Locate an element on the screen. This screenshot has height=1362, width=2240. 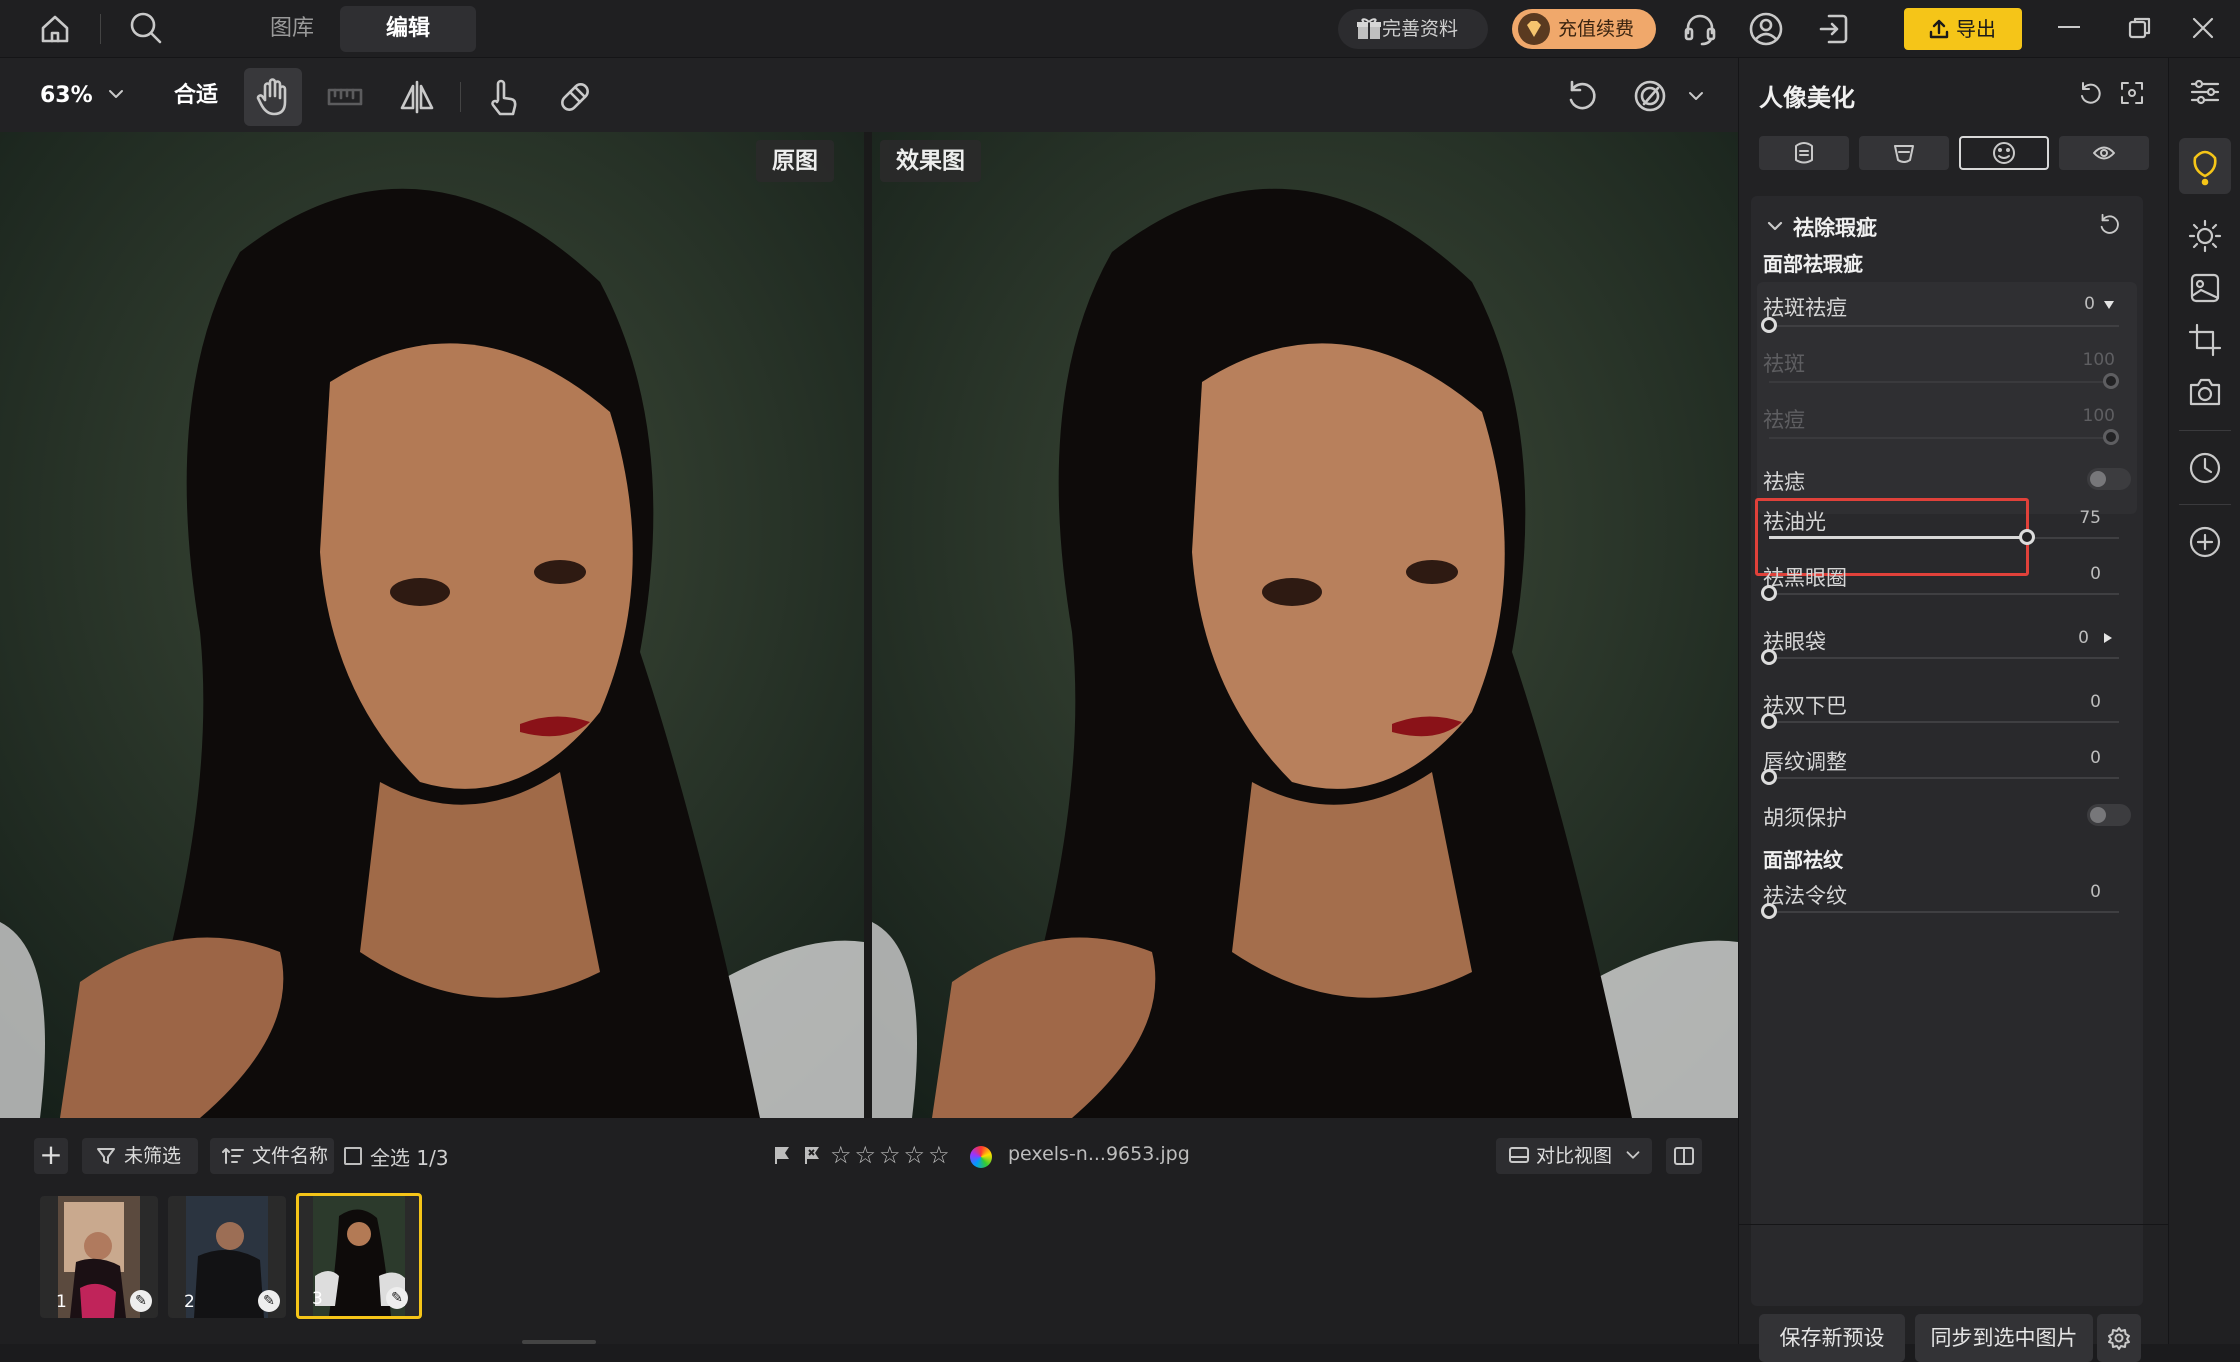
recharge-vip-button: 充值续费 is located at coordinates (1584, 29).